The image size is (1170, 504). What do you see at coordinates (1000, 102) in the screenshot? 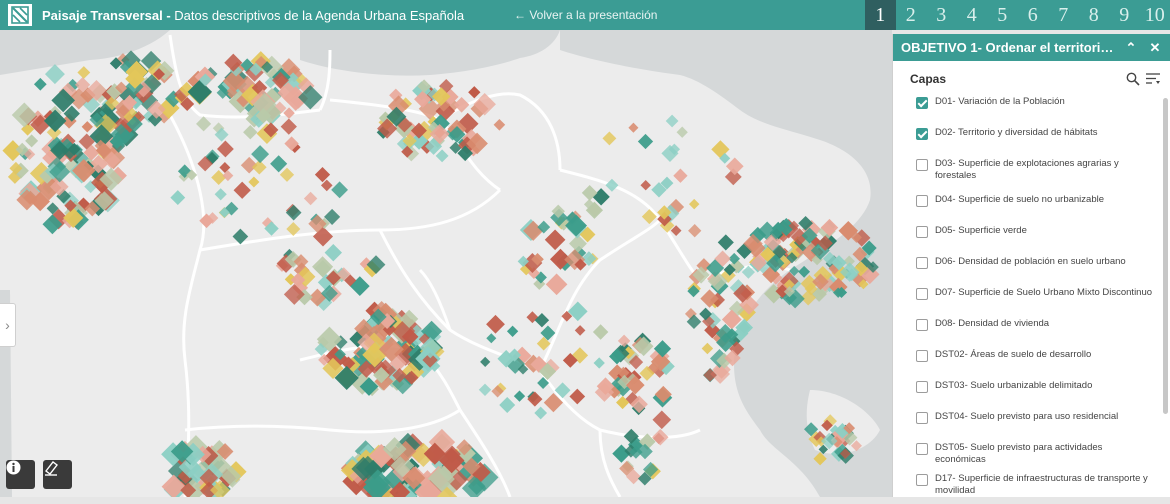
I see `layer-label: D01- Variación de la Población` at bounding box center [1000, 102].